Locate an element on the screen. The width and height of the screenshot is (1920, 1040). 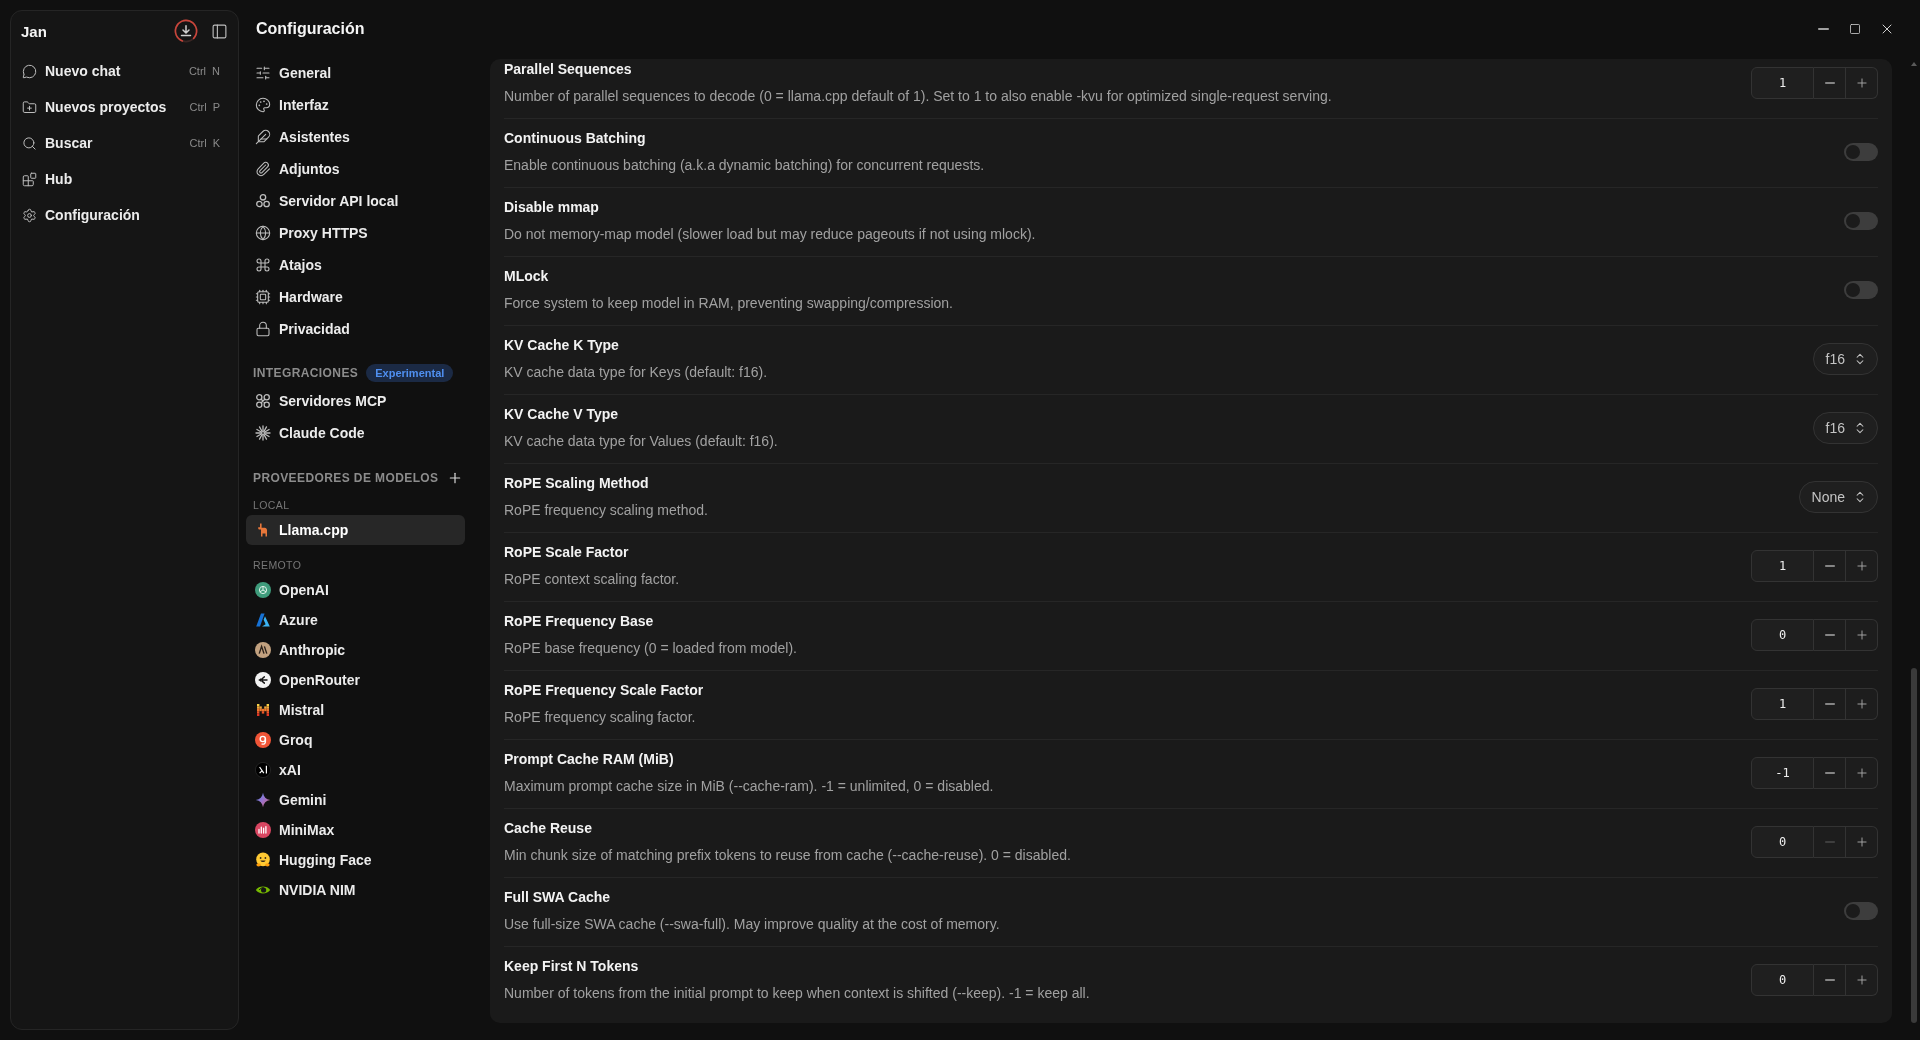
provider-item: Llama.cpp is located at coordinates (355, 530).